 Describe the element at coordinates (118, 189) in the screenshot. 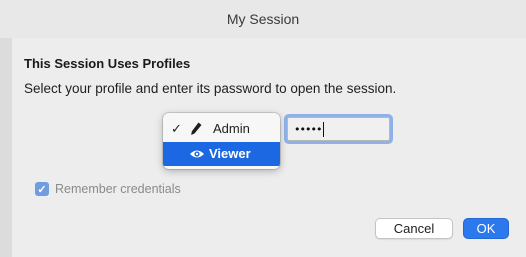

I see `remember-credentials-label: Remember credentials` at that location.